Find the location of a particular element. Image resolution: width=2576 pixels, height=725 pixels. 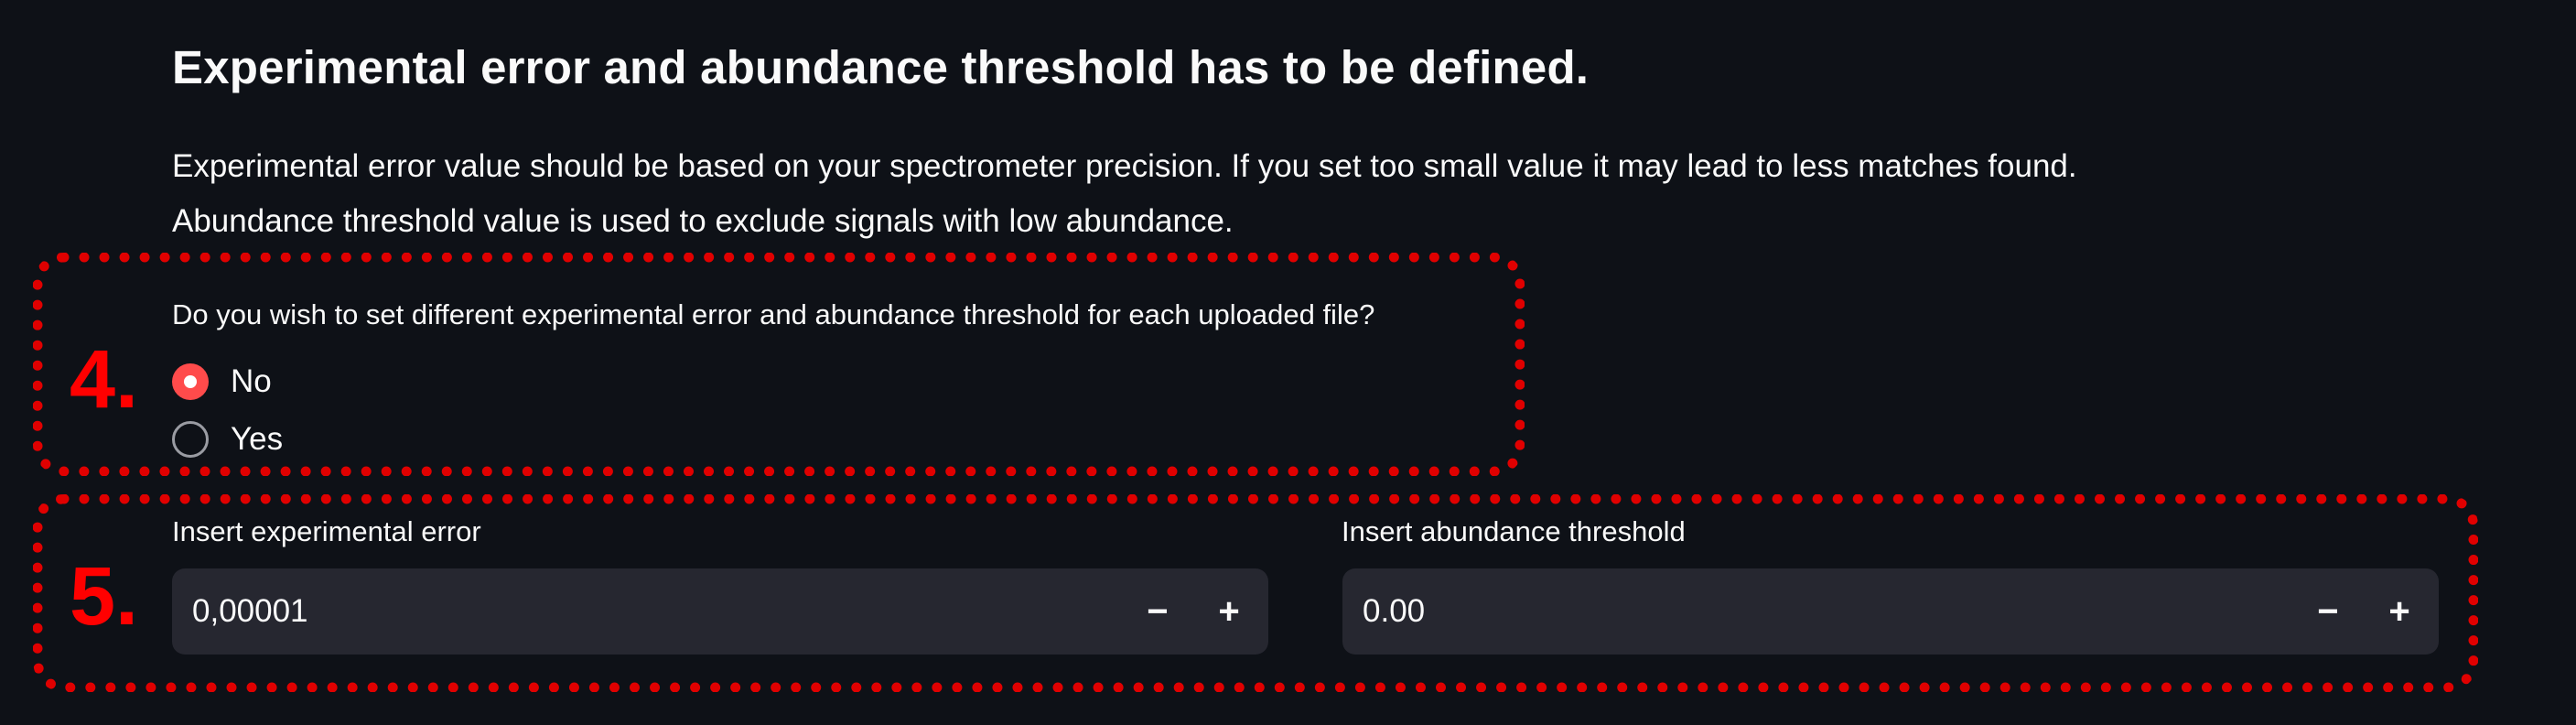

abundance-threshold-label: Insert abundance threshold is located at coordinates (1514, 531).